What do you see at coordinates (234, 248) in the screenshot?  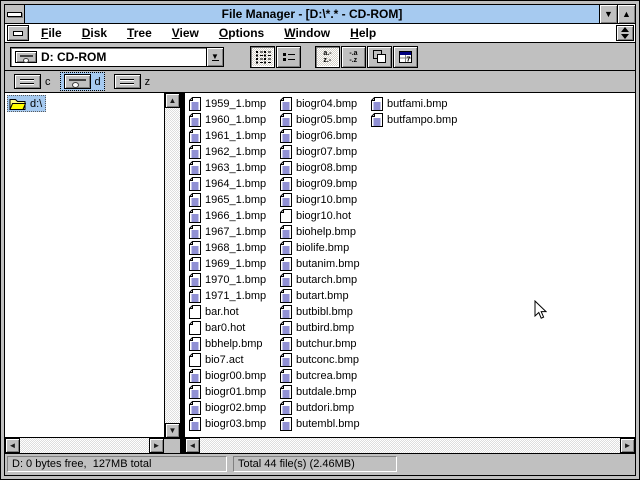 I see `file-item: 1968_1.bmp` at bounding box center [234, 248].